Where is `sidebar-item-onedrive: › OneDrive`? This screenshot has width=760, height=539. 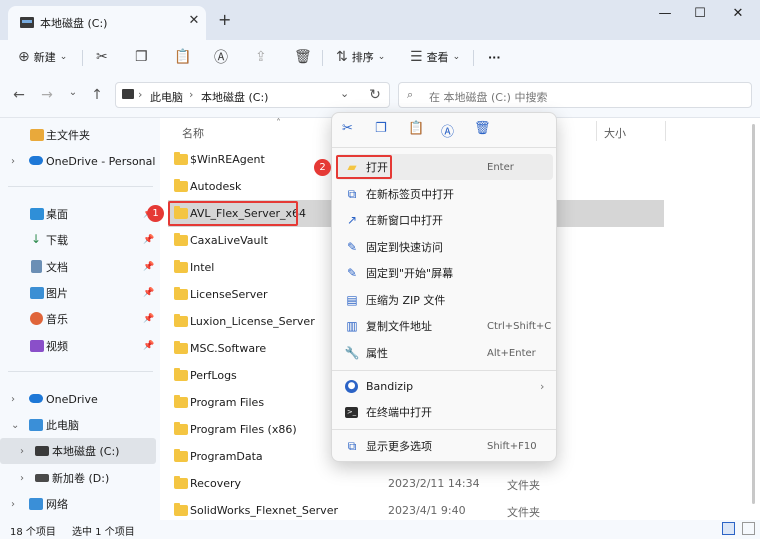
sidebar-item-onedrive: › OneDrive is located at coordinates (78, 399).